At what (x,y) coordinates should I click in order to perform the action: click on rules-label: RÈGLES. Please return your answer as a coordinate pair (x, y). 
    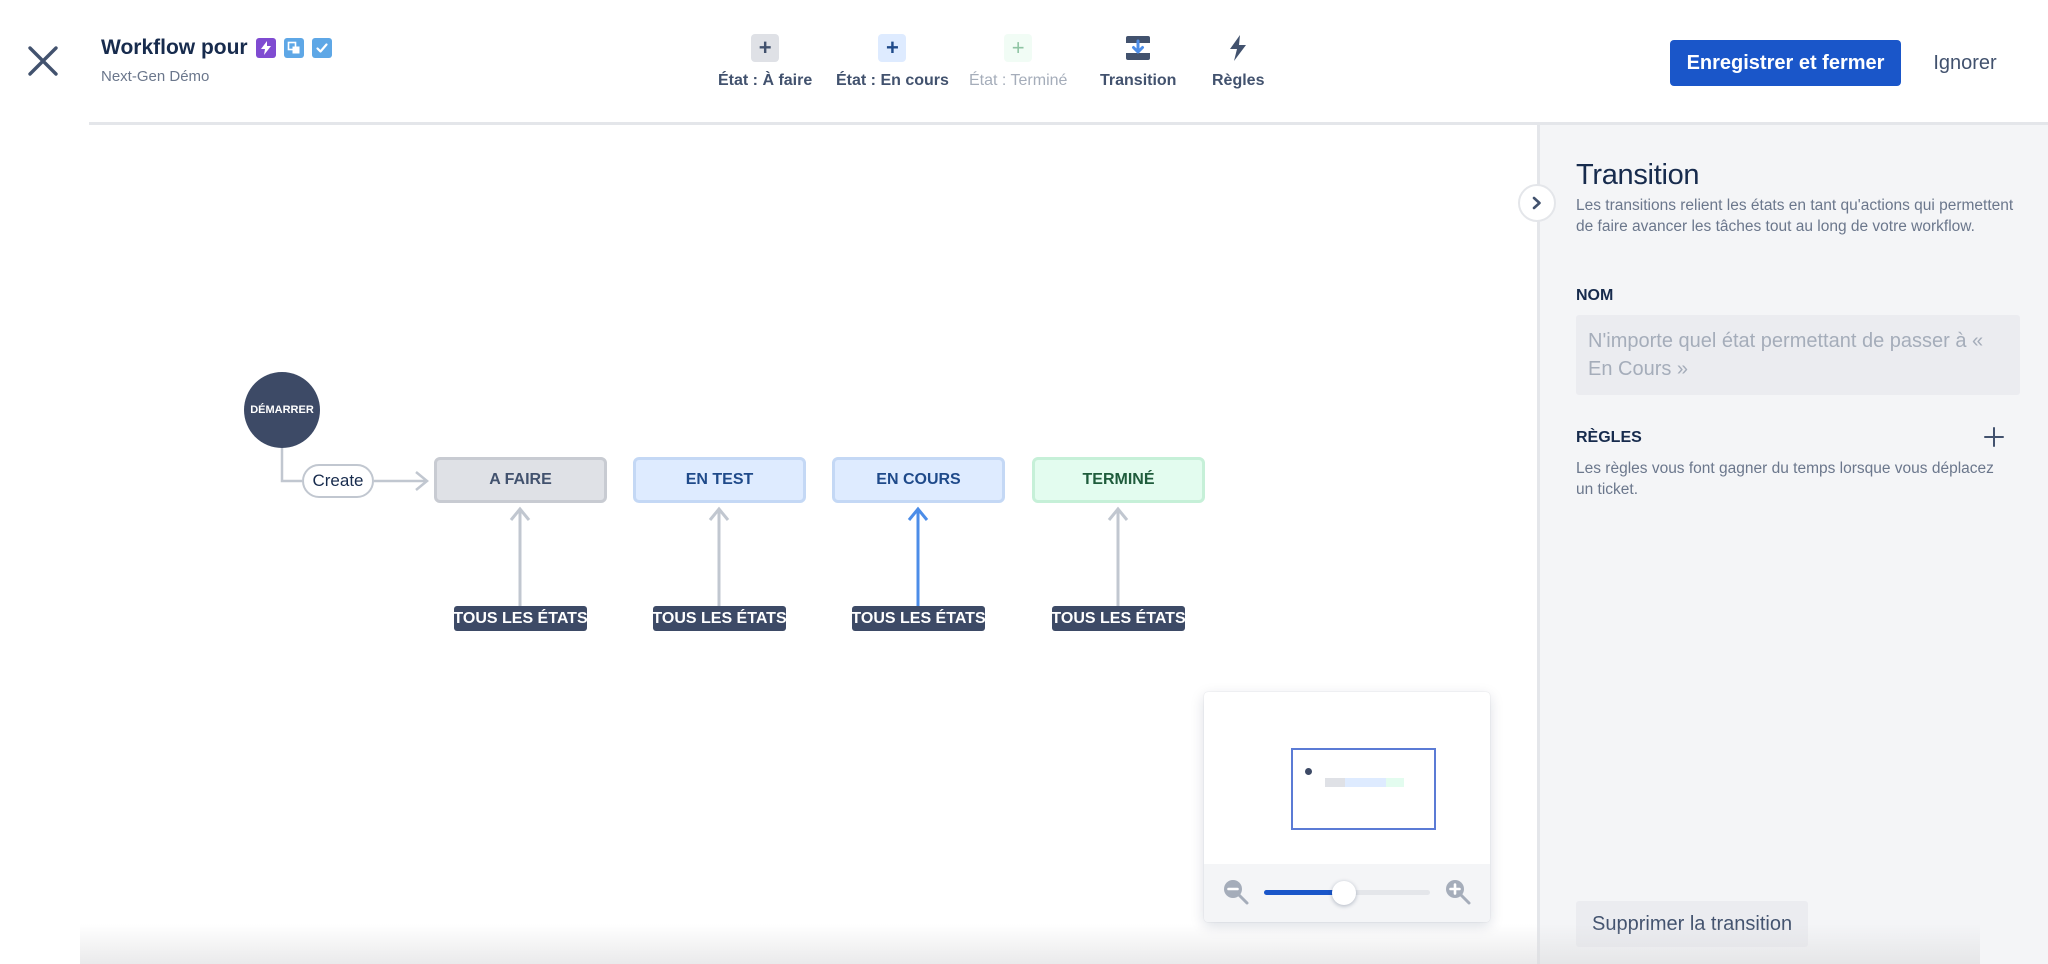
    Looking at the image, I should click on (1609, 437).